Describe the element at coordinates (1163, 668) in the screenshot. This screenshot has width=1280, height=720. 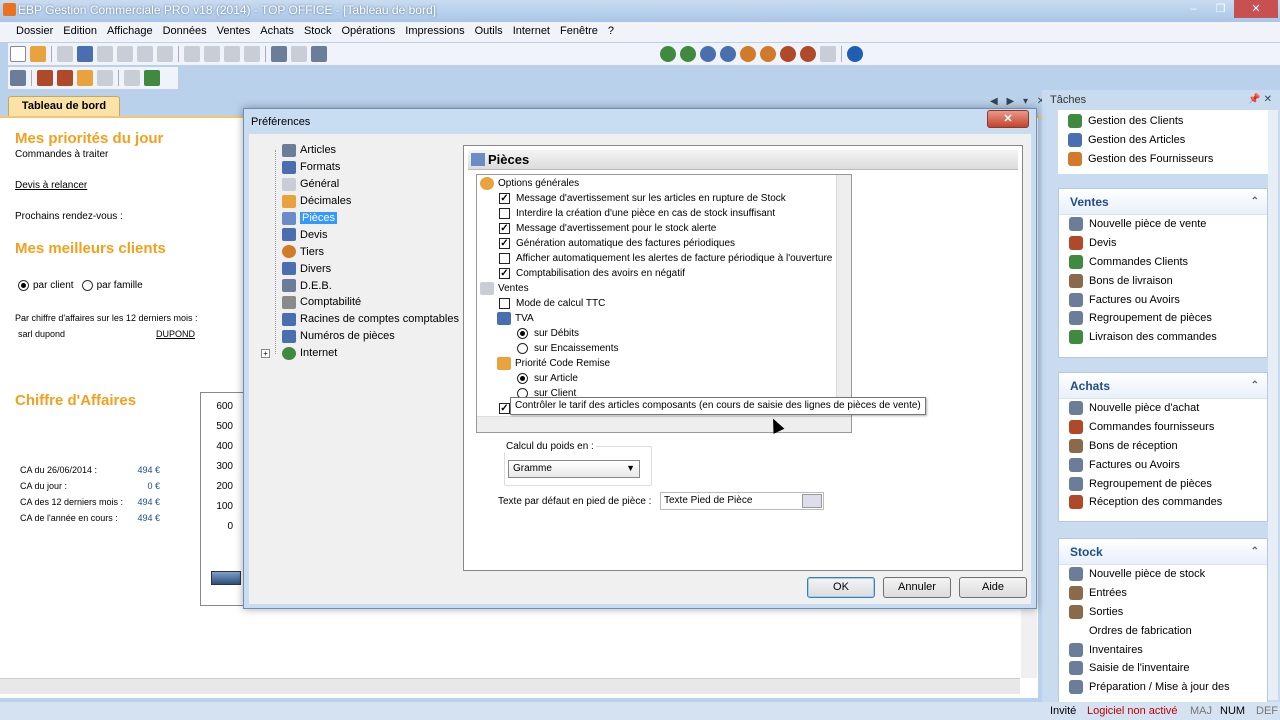
I see `task-item: Saisie de l'inventaire` at that location.